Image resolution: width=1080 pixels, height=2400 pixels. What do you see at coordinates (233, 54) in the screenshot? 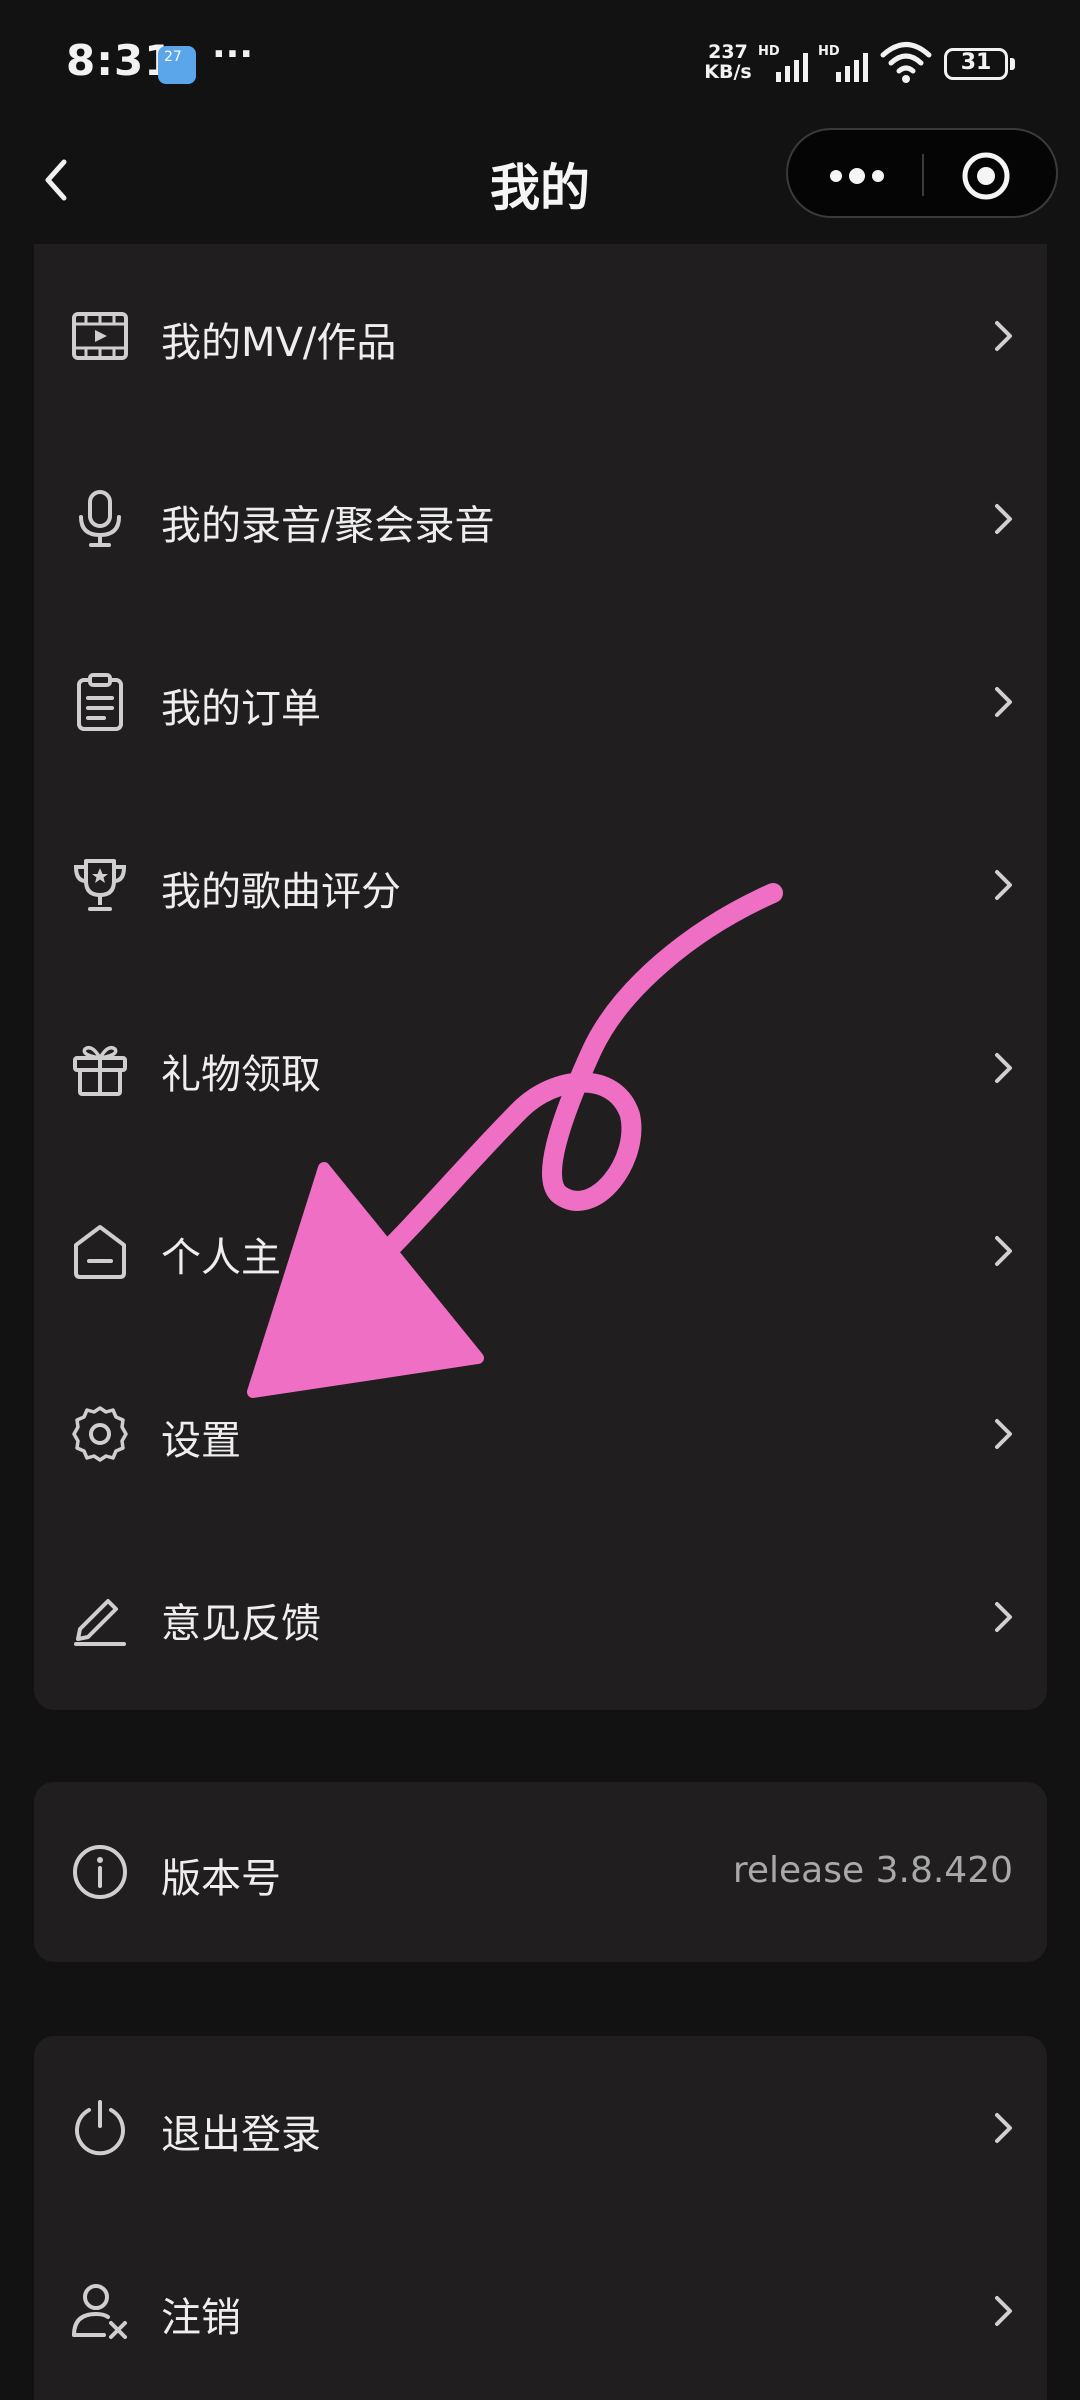
I see `notification-more-icon: ···` at bounding box center [233, 54].